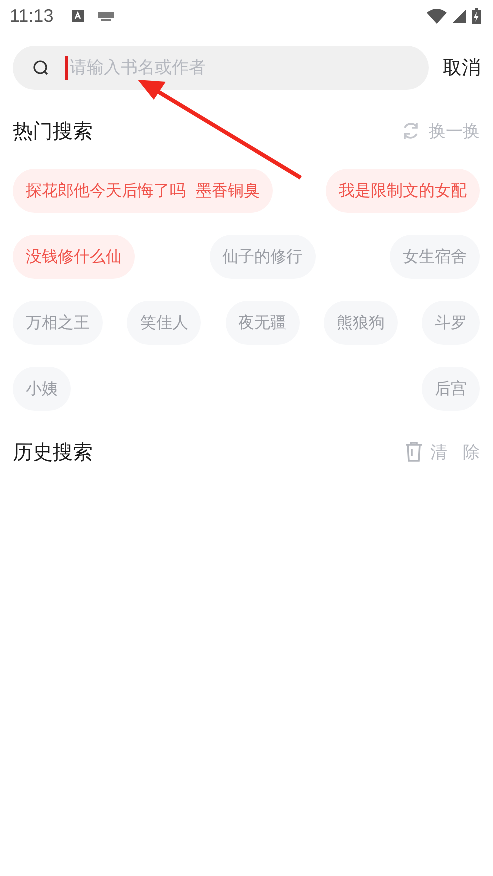  What do you see at coordinates (263, 257) in the screenshot?
I see `search-tag: 仙子的修行` at bounding box center [263, 257].